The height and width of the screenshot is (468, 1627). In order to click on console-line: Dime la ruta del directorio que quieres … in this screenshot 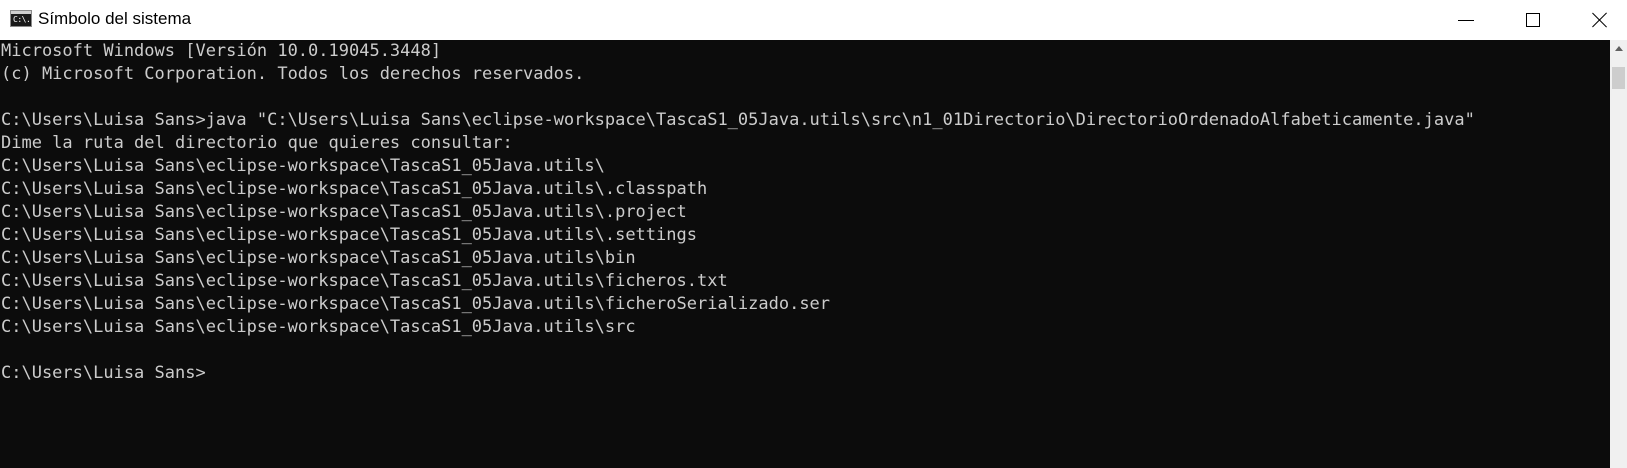, I will do `click(257, 143)`.